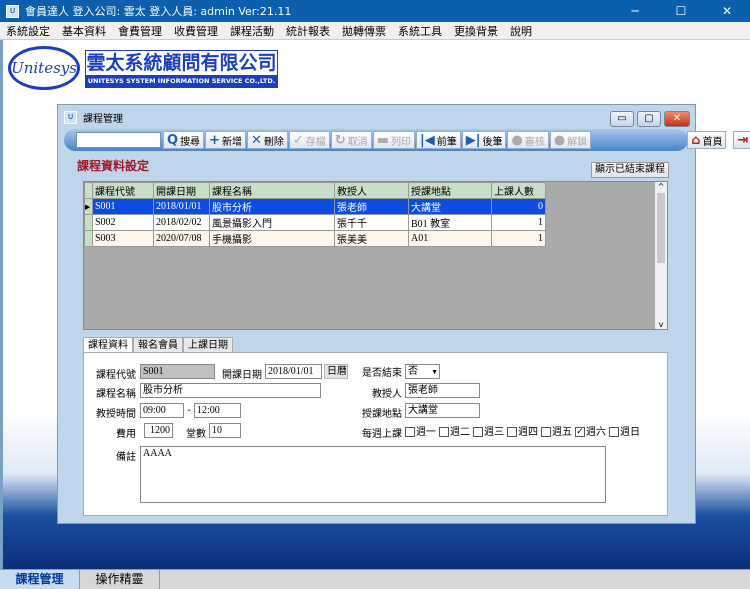  Describe the element at coordinates (272, 190) in the screenshot. I see `column-header: 課程名稱` at that location.